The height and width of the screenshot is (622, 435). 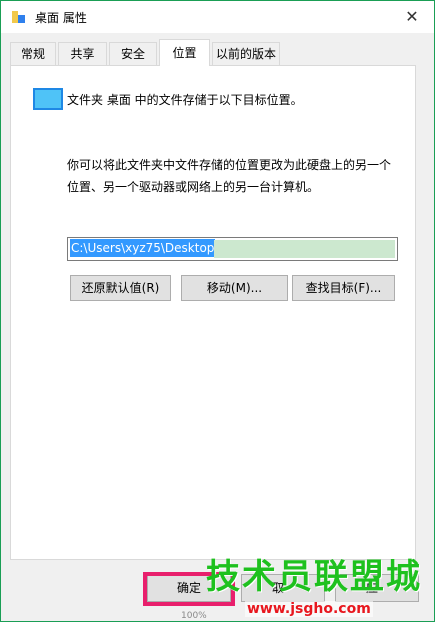 What do you see at coordinates (143, 248) in the screenshot?
I see `path-value: C:\Users\xyz75\Desktop` at bounding box center [143, 248].